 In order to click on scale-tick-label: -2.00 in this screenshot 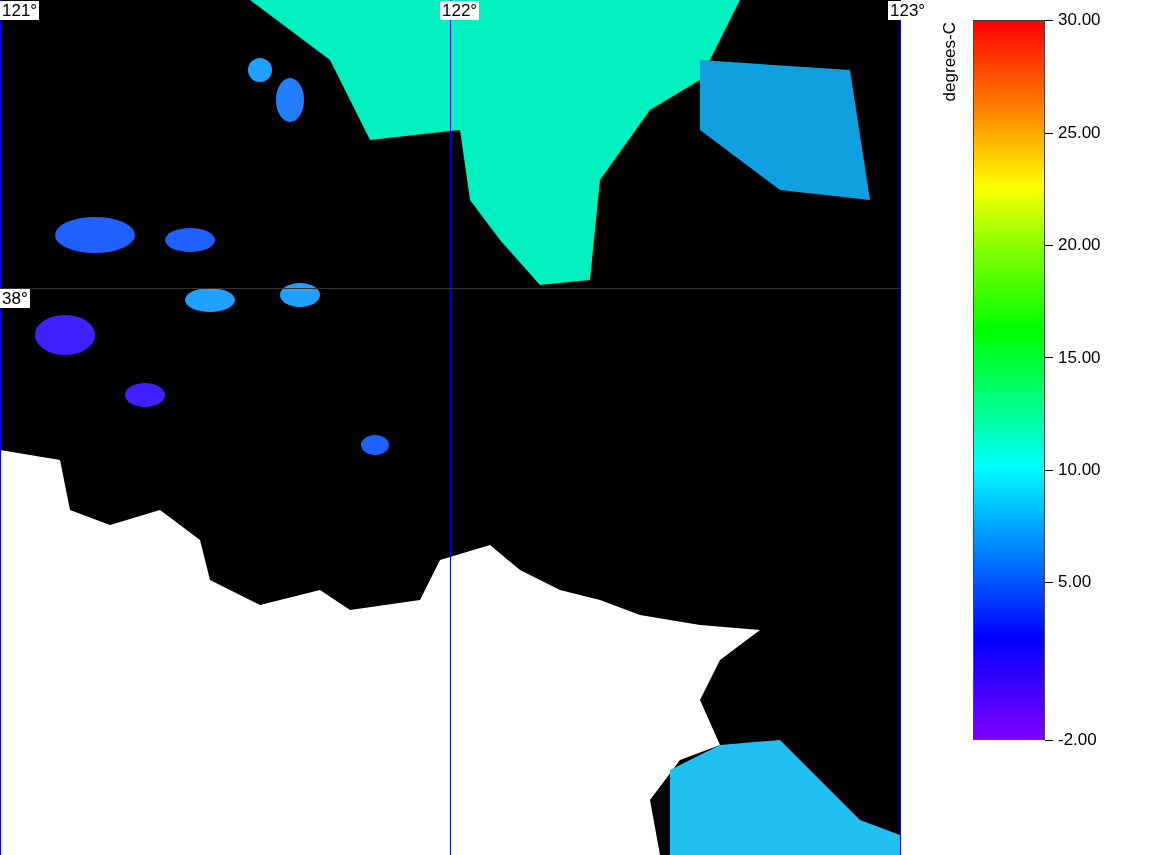, I will do `click(1077, 740)`.